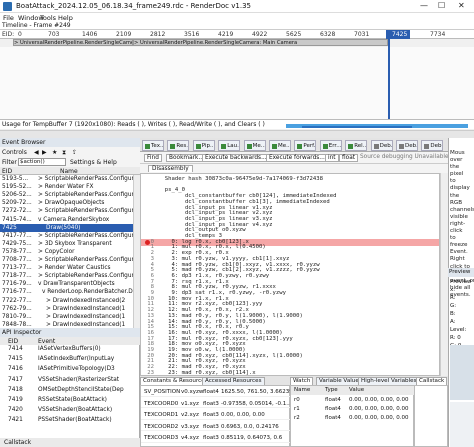 The height and width of the screenshot is (447, 474). I want to click on watch-row: r1 float4 0.00, 0.00, 0.00, 0.00, so click(353, 409).